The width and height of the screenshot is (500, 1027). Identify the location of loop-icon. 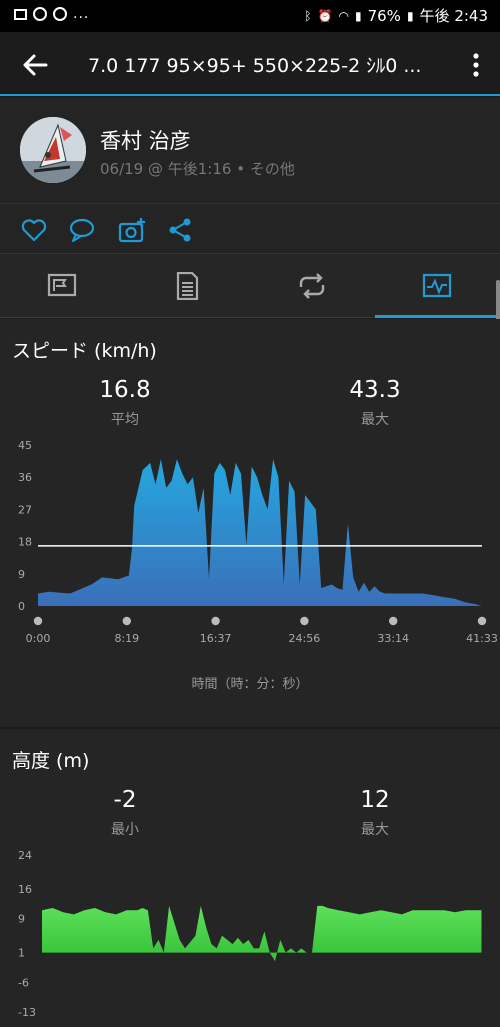
(312, 286).